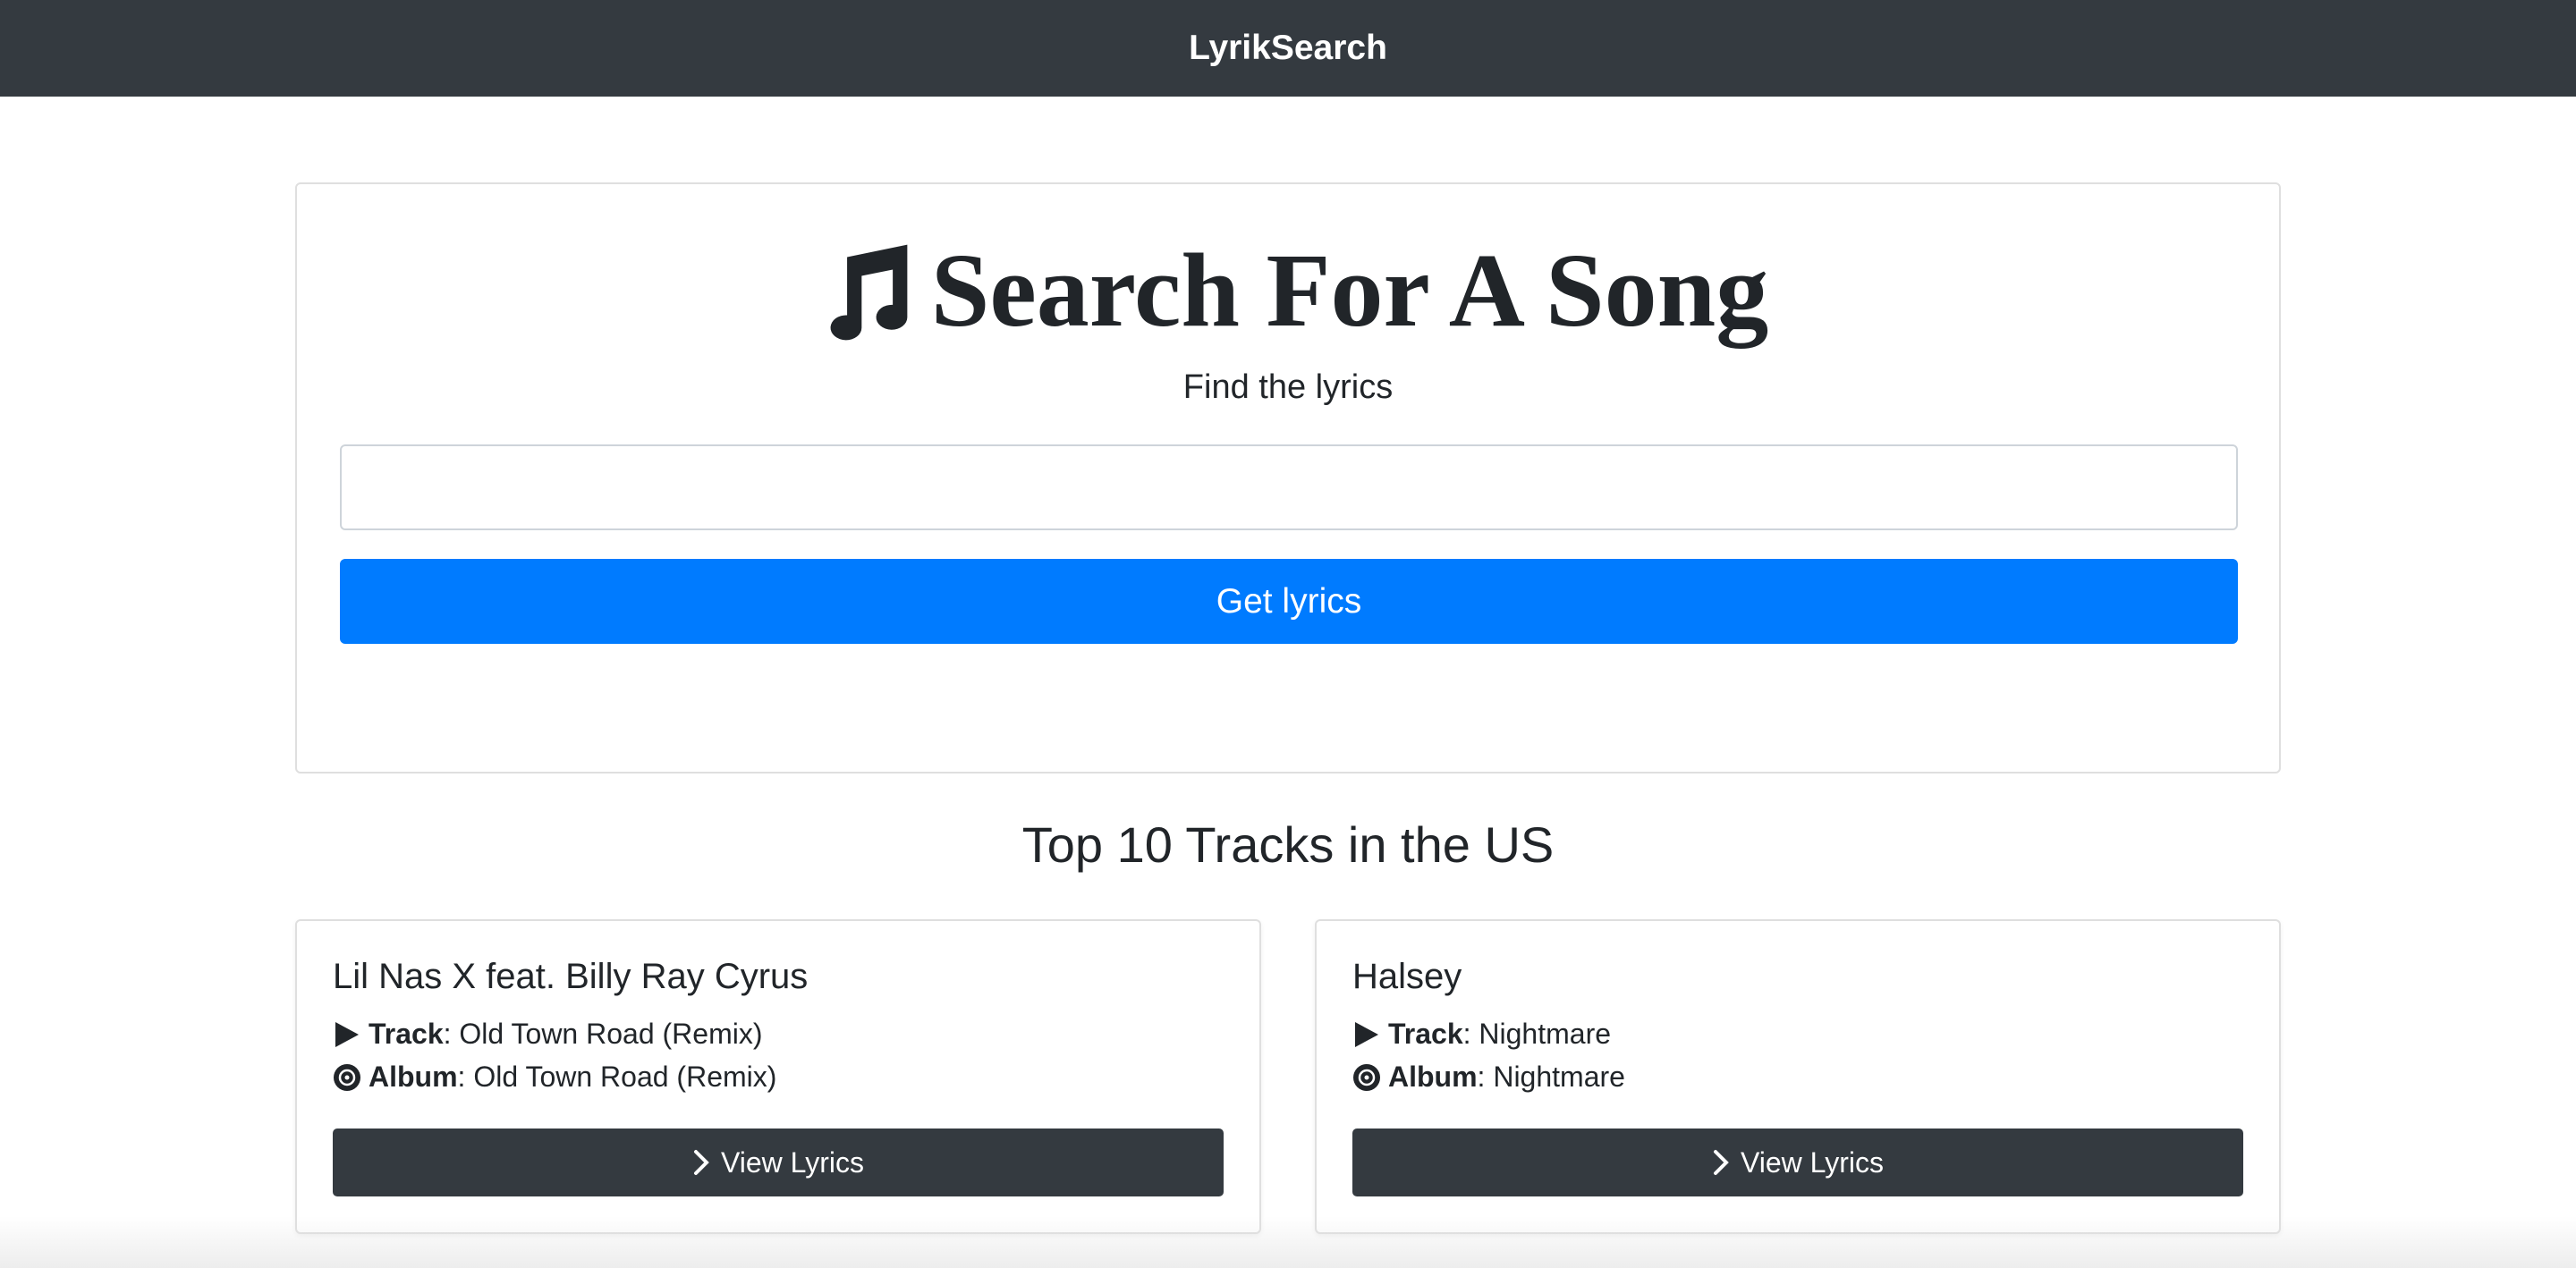 The height and width of the screenshot is (1268, 2576). What do you see at coordinates (1349, 290) in the screenshot?
I see `page-title: Search For A Song` at bounding box center [1349, 290].